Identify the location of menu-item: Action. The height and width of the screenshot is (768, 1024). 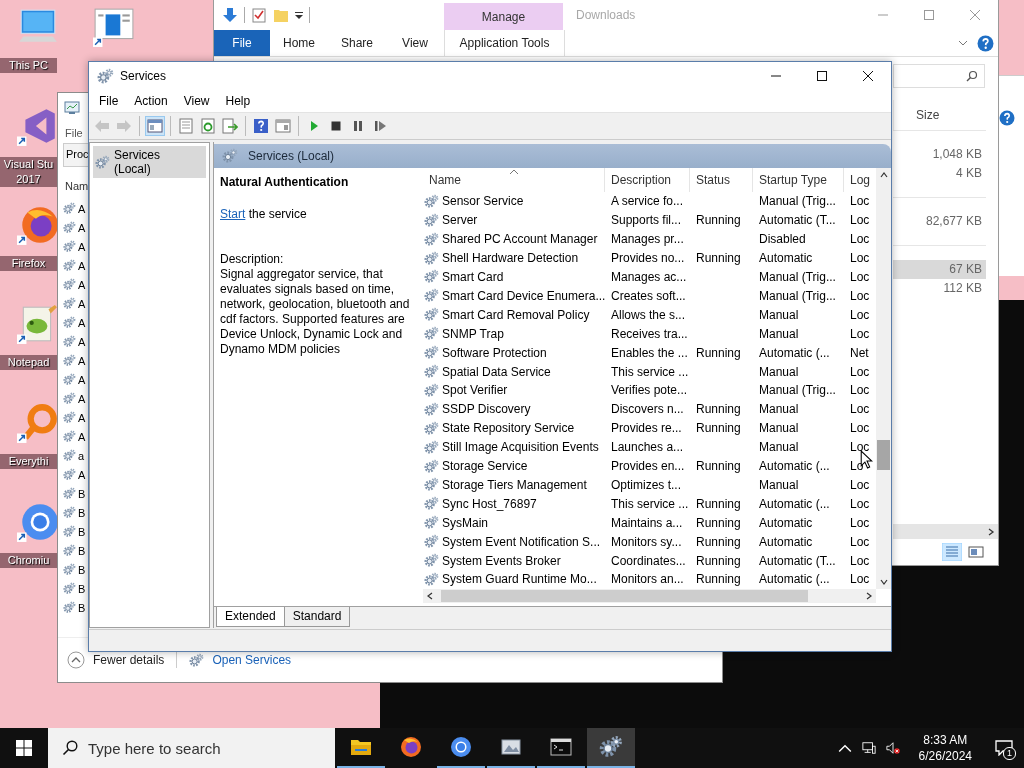
(151, 101).